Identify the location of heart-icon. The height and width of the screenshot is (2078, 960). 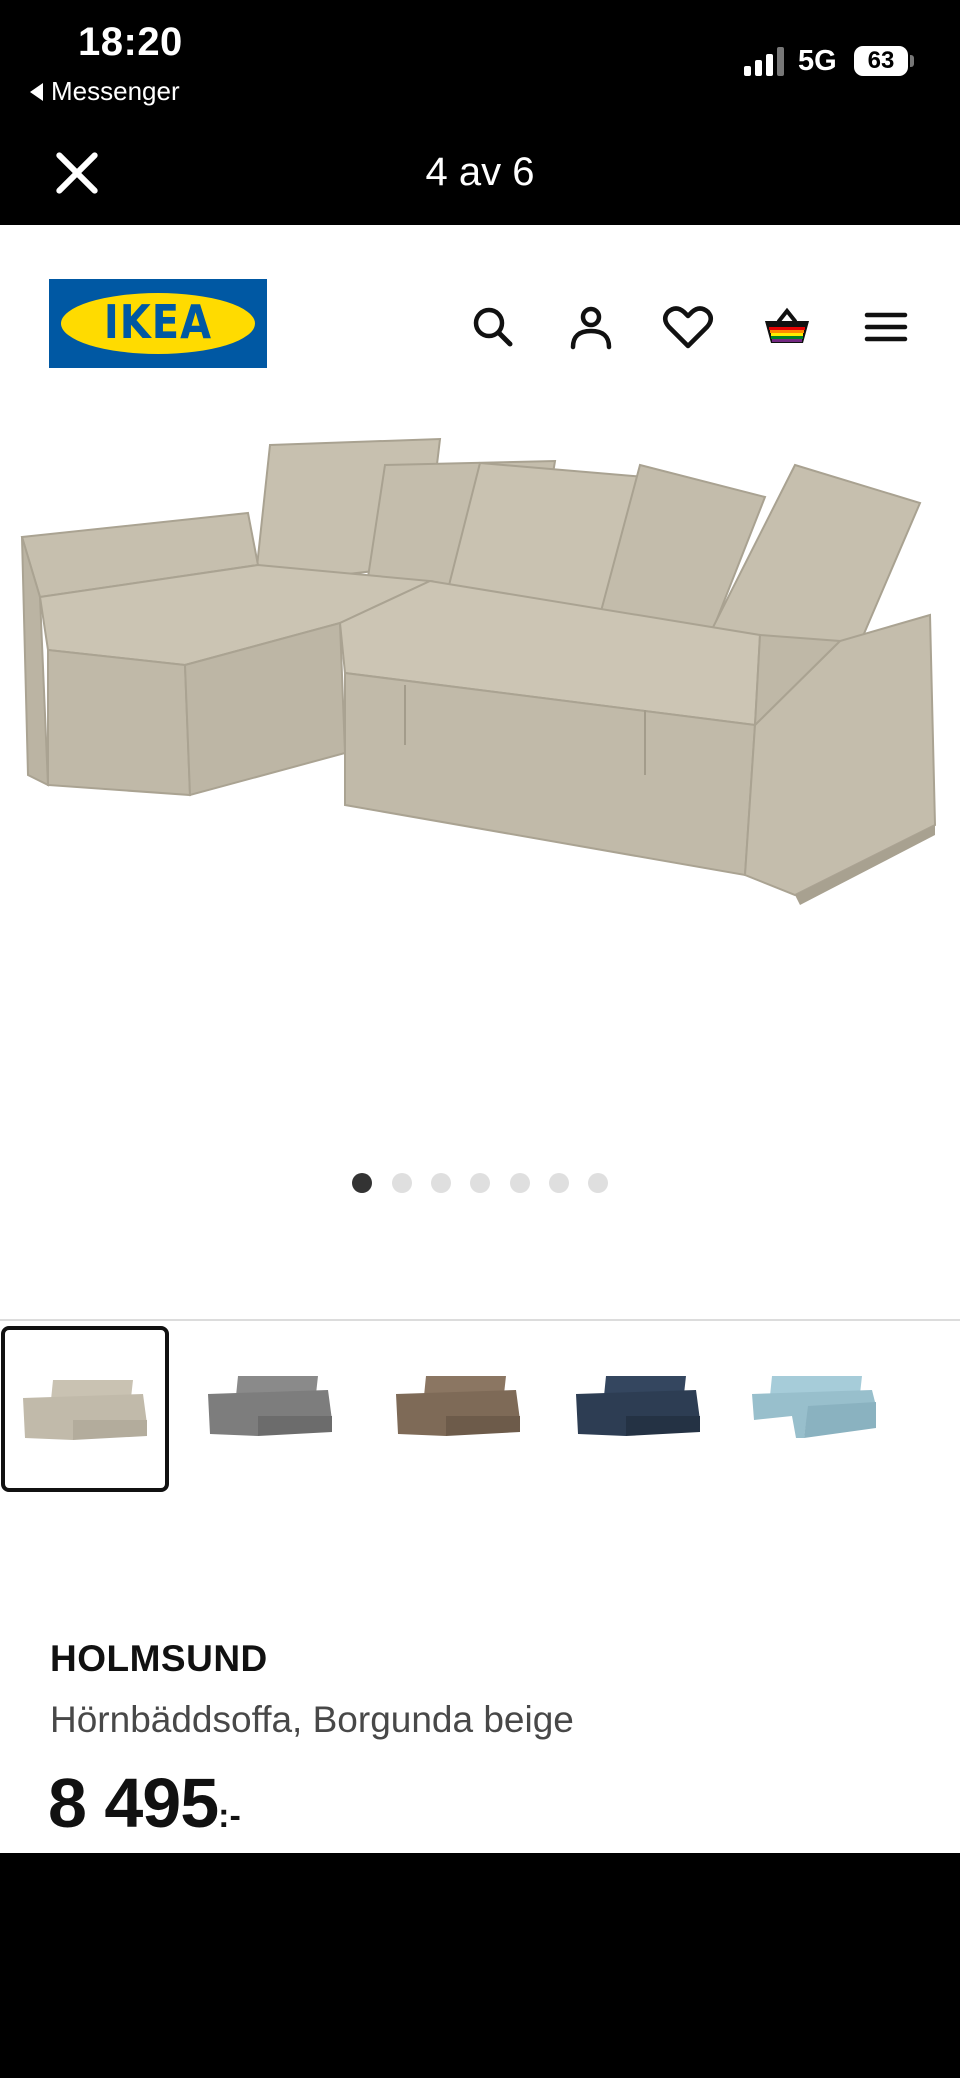
(688, 327).